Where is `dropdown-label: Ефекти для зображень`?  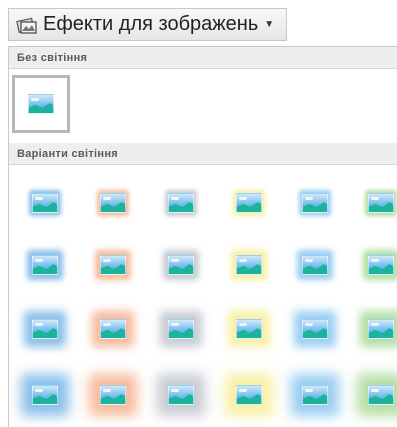
dropdown-label: Ефекти для зображень is located at coordinates (151, 24).